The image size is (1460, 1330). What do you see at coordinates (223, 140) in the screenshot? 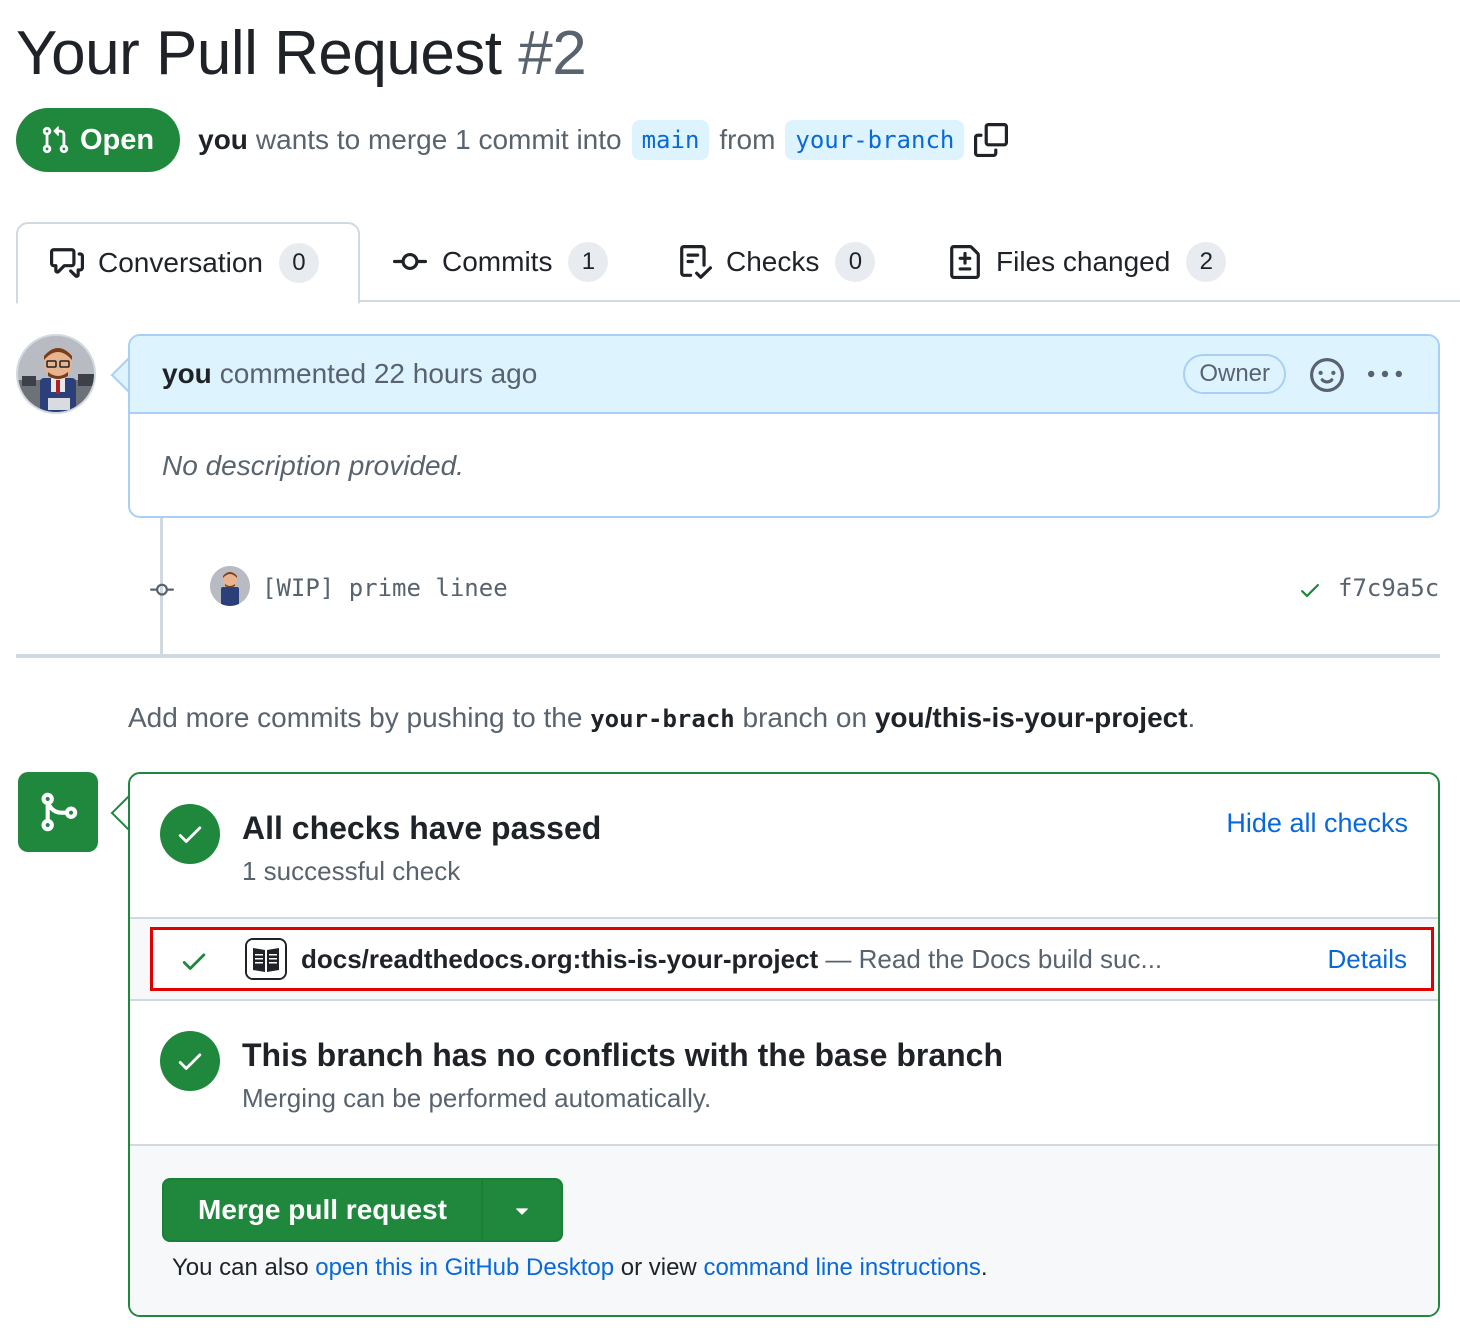
I see `pr-author: you` at bounding box center [223, 140].